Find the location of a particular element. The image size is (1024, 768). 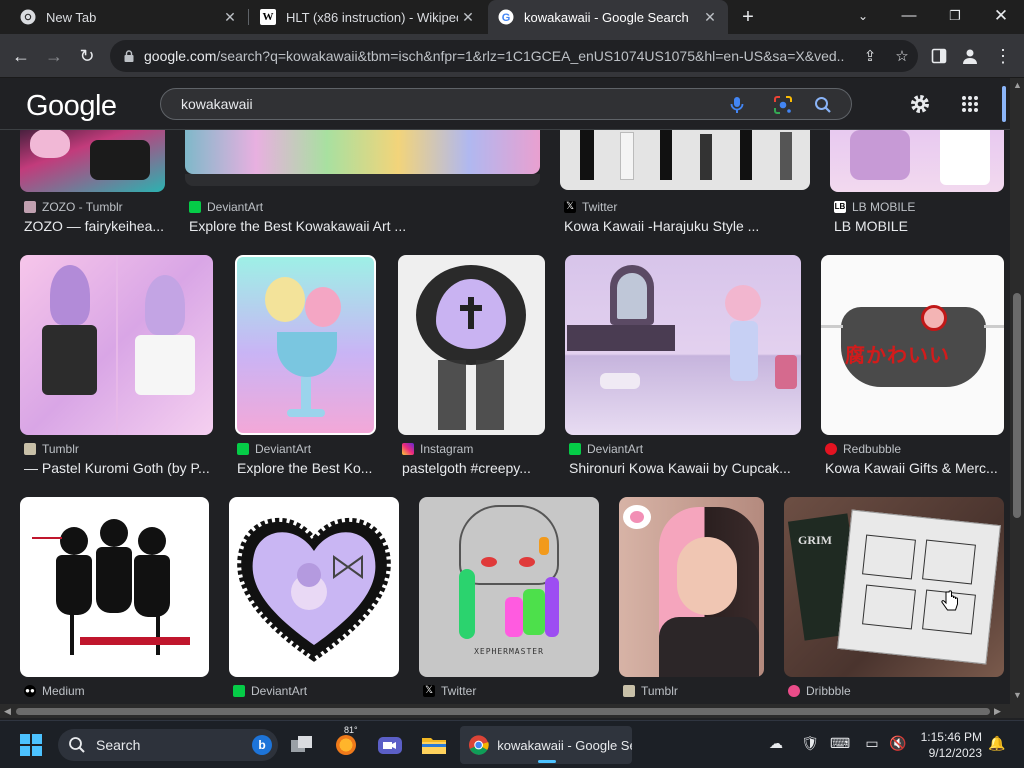

google-lens-icon is located at coordinates (783, 105).